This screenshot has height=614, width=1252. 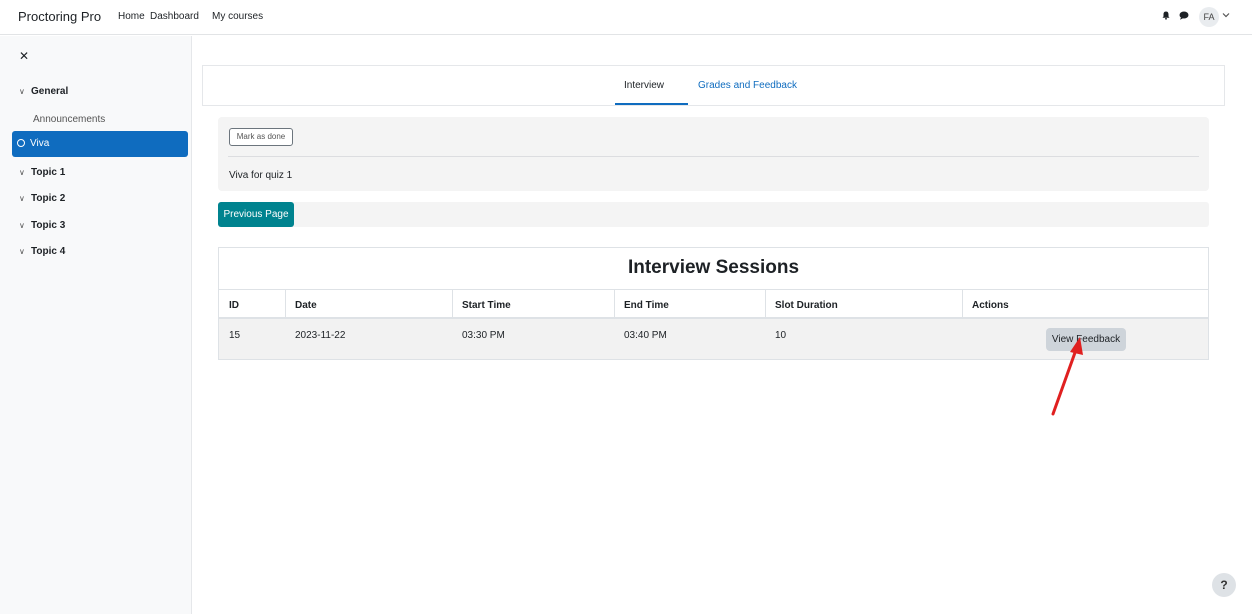 What do you see at coordinates (781, 335) in the screenshot?
I see `cell-slot-duration: 10` at bounding box center [781, 335].